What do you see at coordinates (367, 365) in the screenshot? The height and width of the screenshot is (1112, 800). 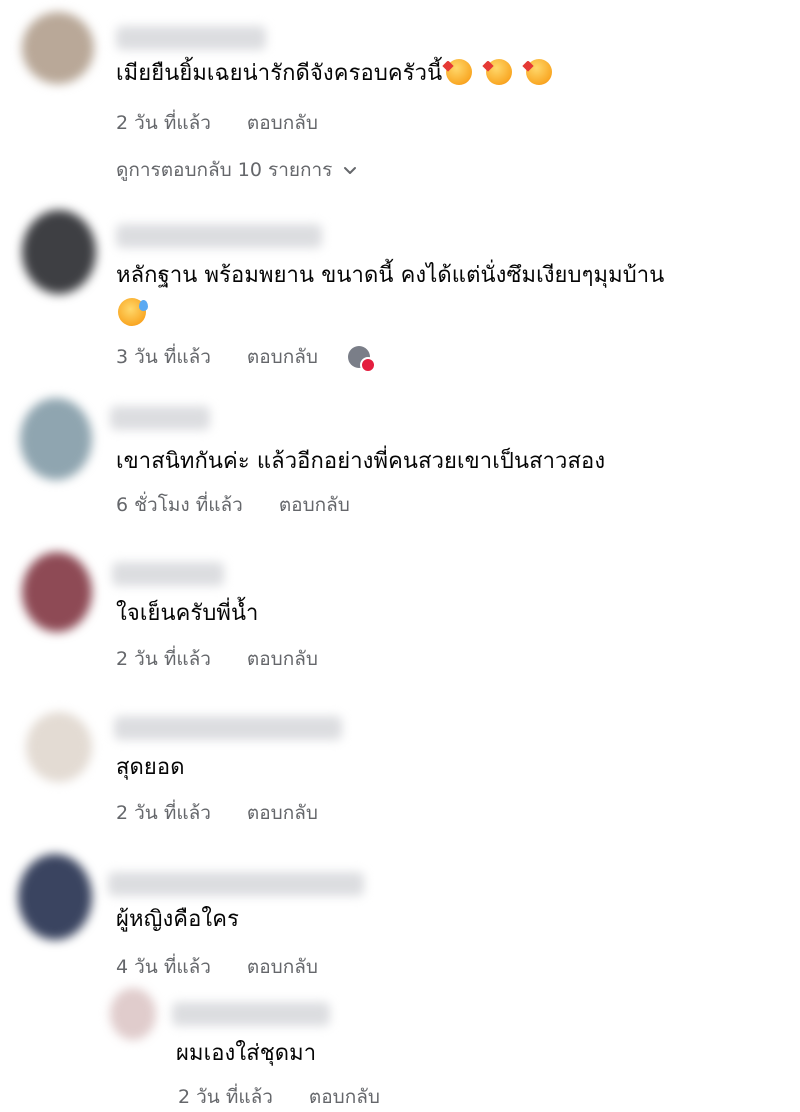 I see `notification-badge` at bounding box center [367, 365].